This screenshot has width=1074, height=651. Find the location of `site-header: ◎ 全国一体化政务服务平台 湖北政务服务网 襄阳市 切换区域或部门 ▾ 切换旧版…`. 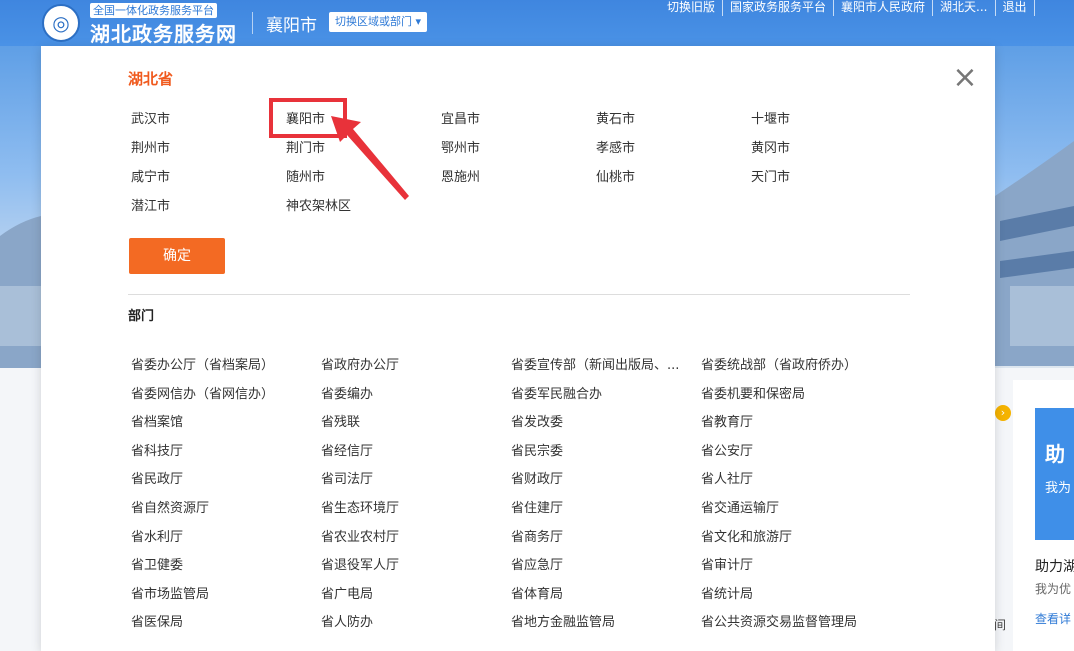

site-header: ◎ 全国一体化政务服务平台 湖北政务服务网 襄阳市 切换区域或部门 ▾ 切换旧版… is located at coordinates (537, 23).